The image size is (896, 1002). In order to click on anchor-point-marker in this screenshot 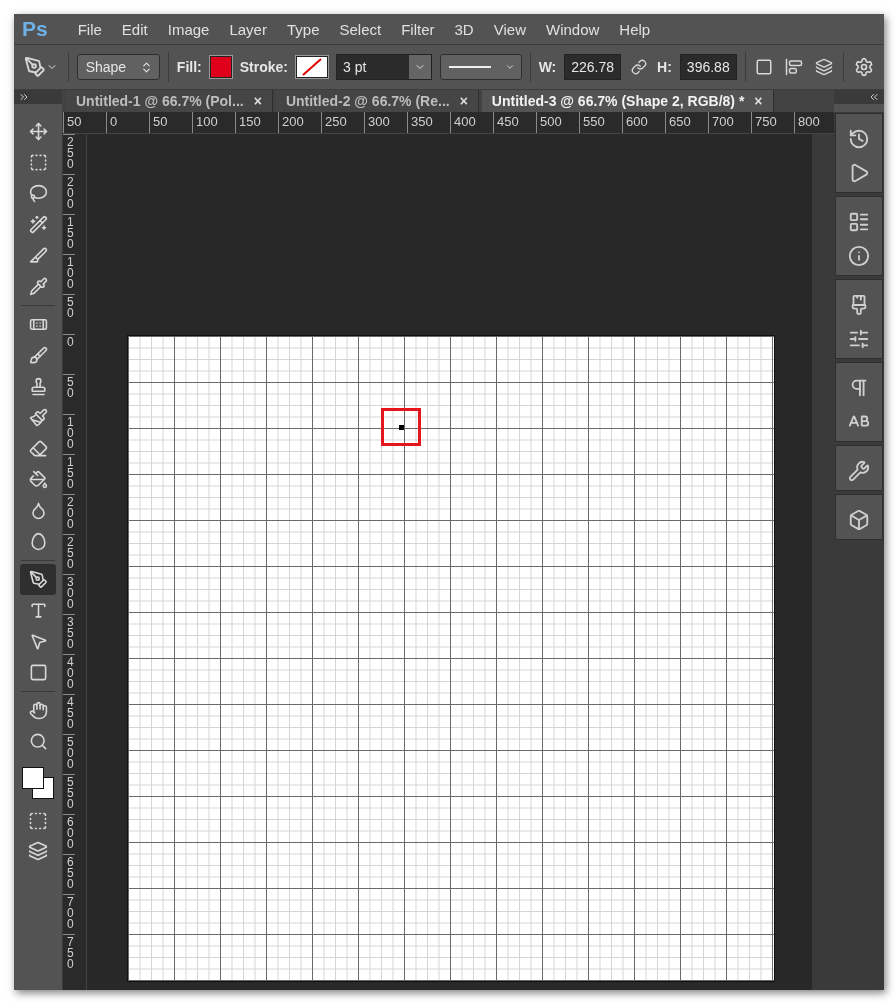, I will do `click(401, 427)`.